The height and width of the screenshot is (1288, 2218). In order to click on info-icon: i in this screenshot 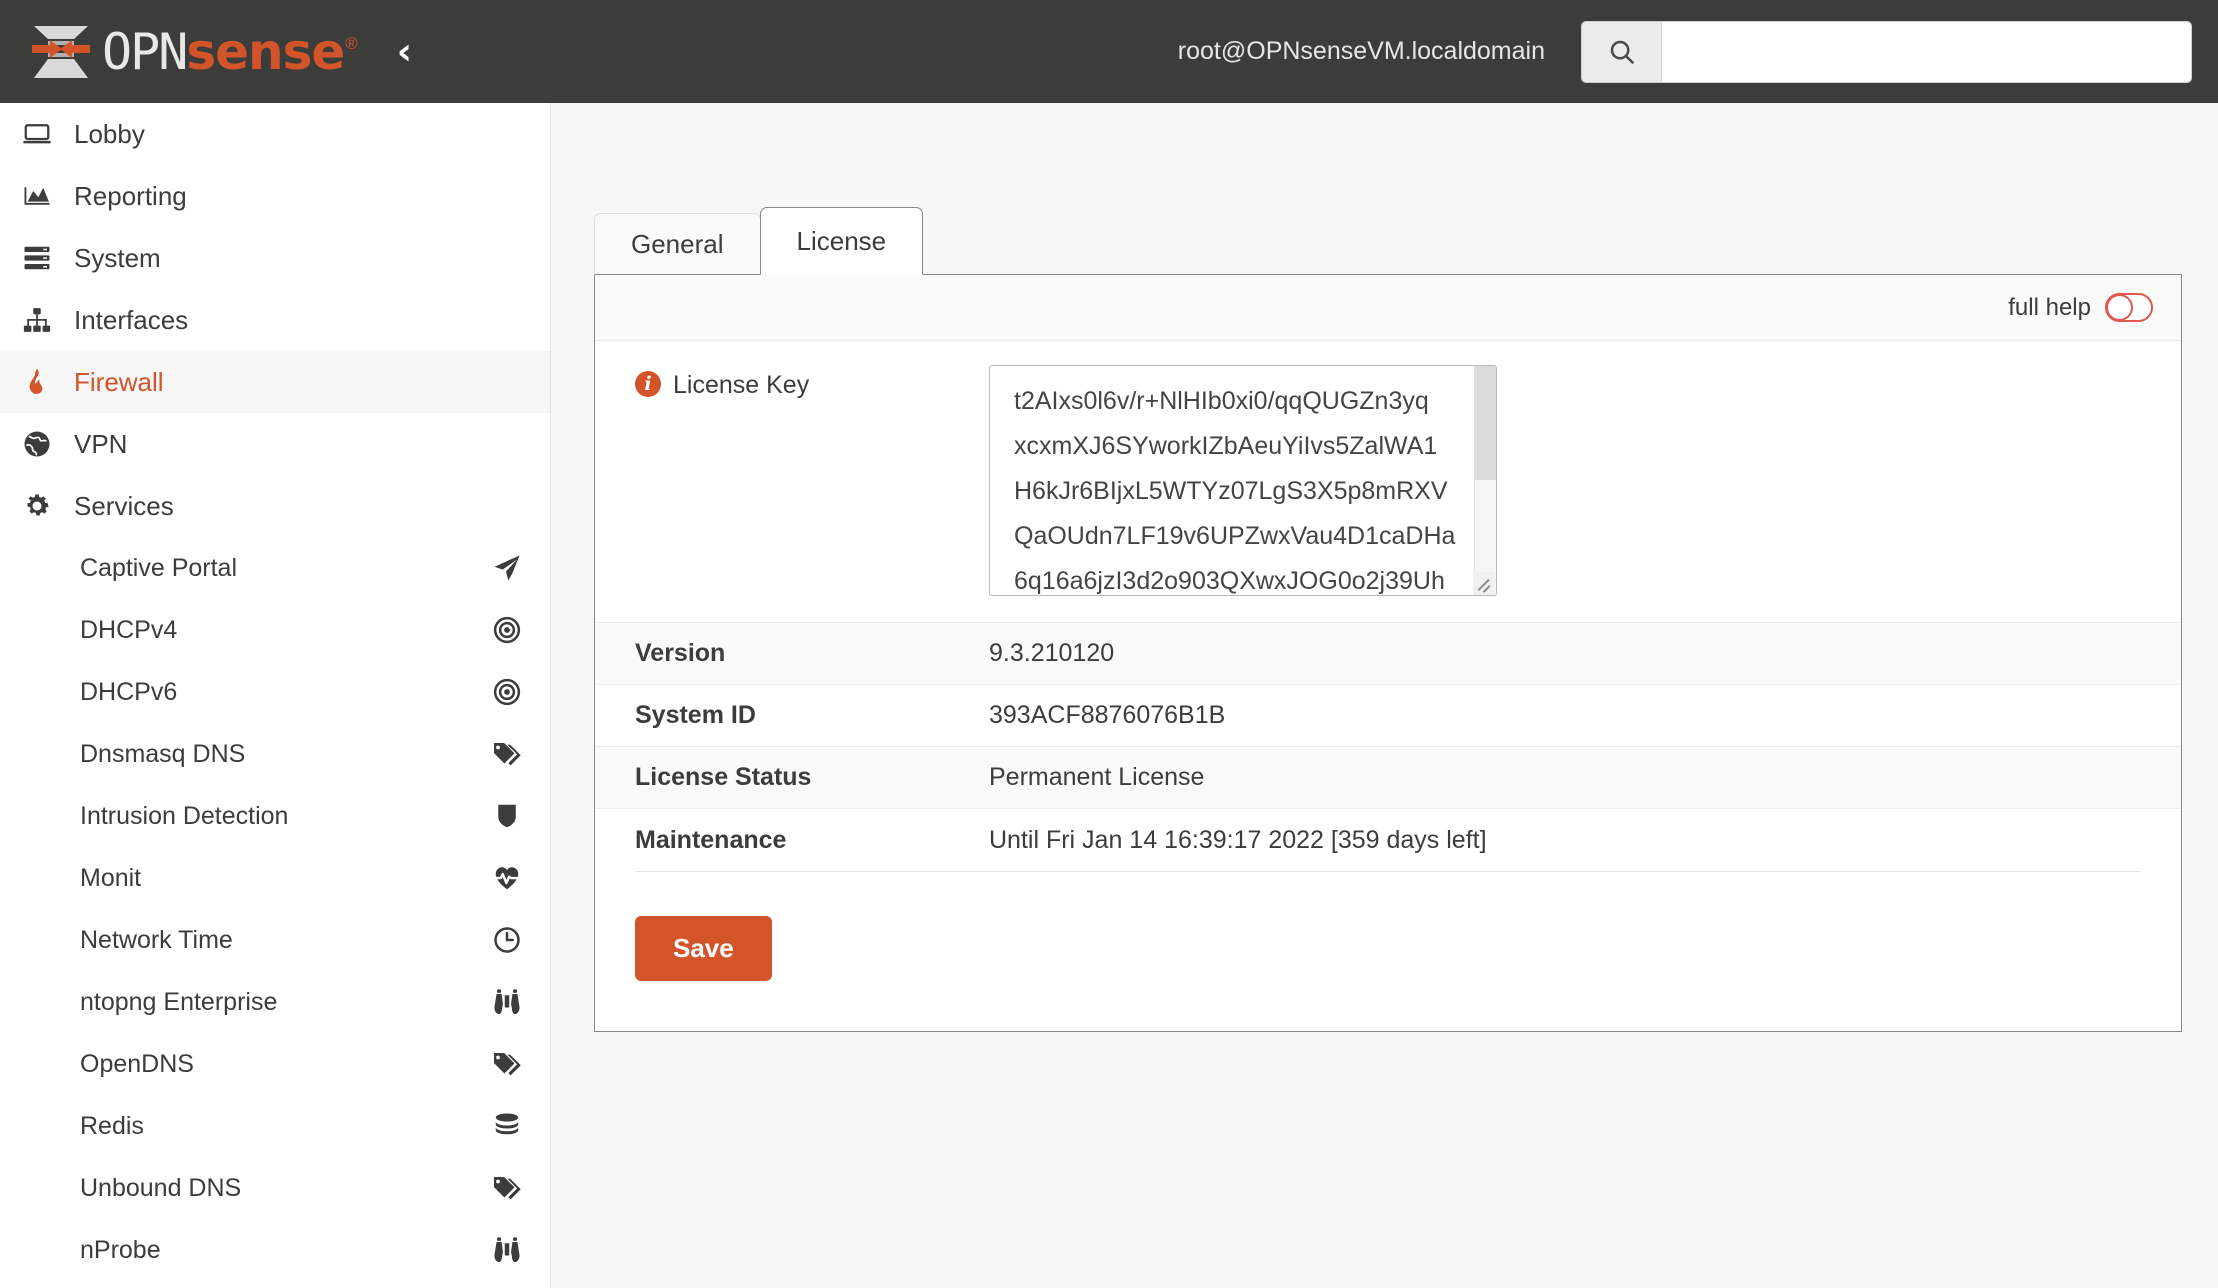, I will do `click(648, 384)`.